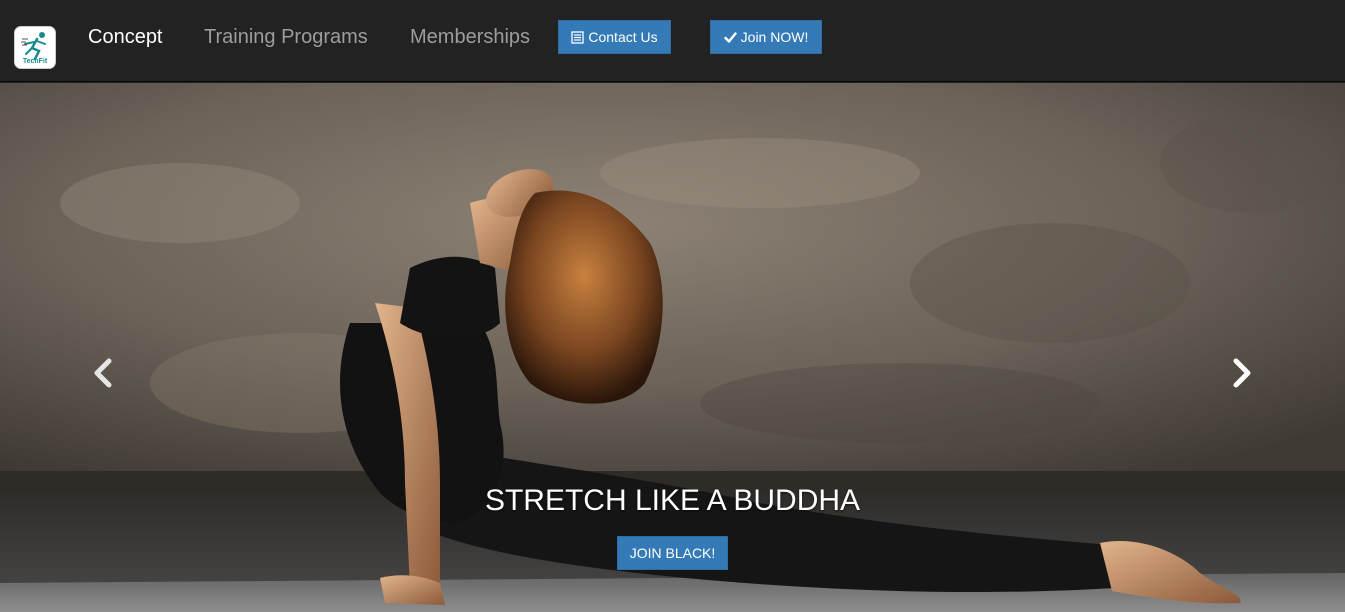 The width and height of the screenshot is (1345, 612). I want to click on hero-caption-title: STRETCH LIKE A BUDDHA, so click(672, 500).